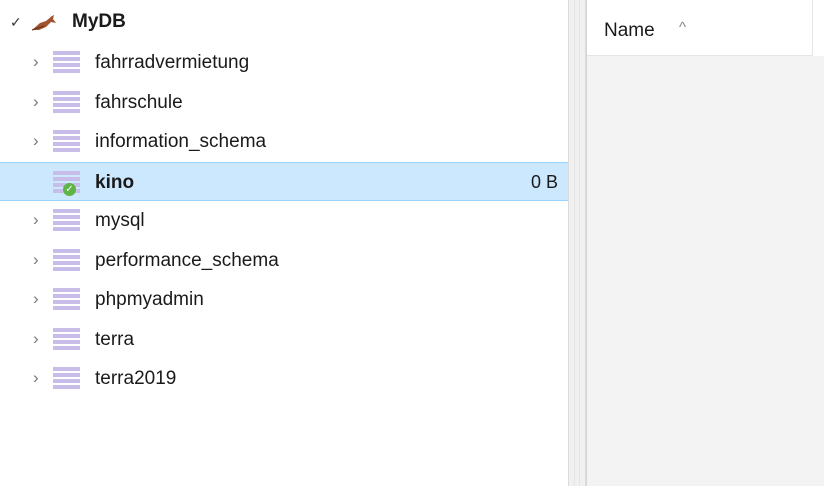  What do you see at coordinates (115, 182) in the screenshot?
I see `tree-item-label: kino` at bounding box center [115, 182].